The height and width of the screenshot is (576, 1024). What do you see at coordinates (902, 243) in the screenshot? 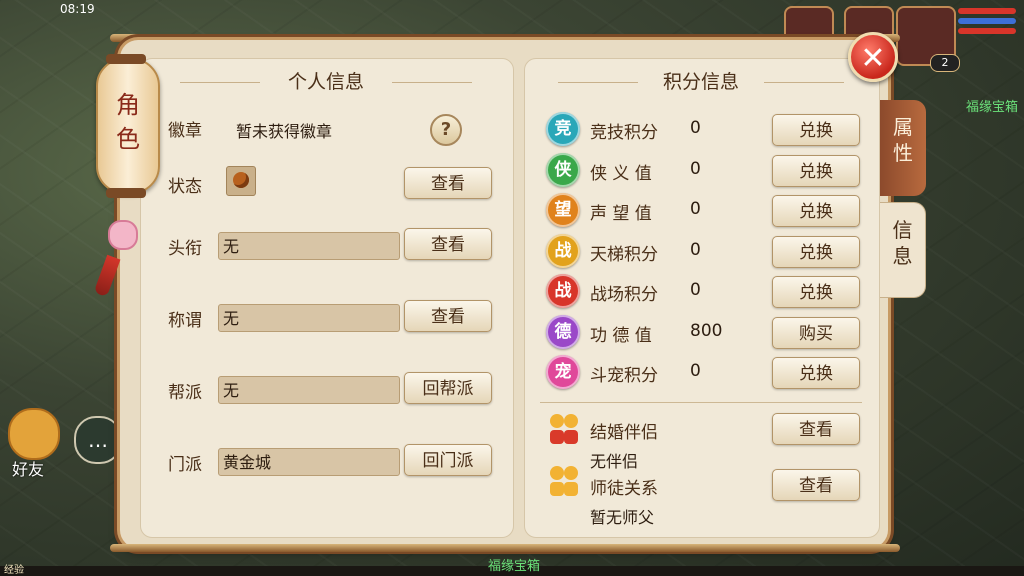
I see `tab-info-label: 信息` at bounding box center [902, 243].